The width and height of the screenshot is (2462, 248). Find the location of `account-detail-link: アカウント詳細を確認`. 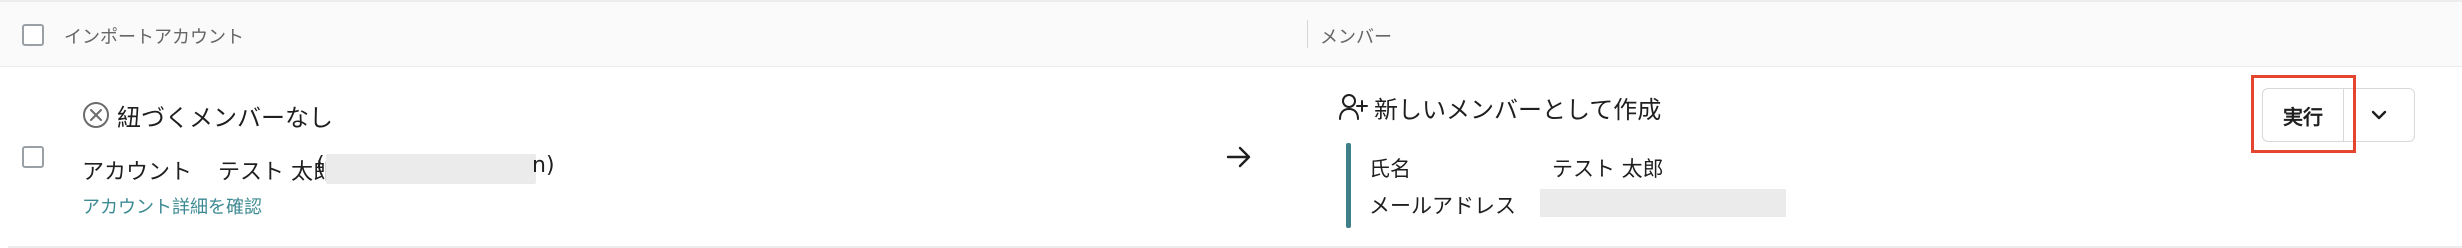

account-detail-link: アカウント詳細を確認 is located at coordinates (172, 206).